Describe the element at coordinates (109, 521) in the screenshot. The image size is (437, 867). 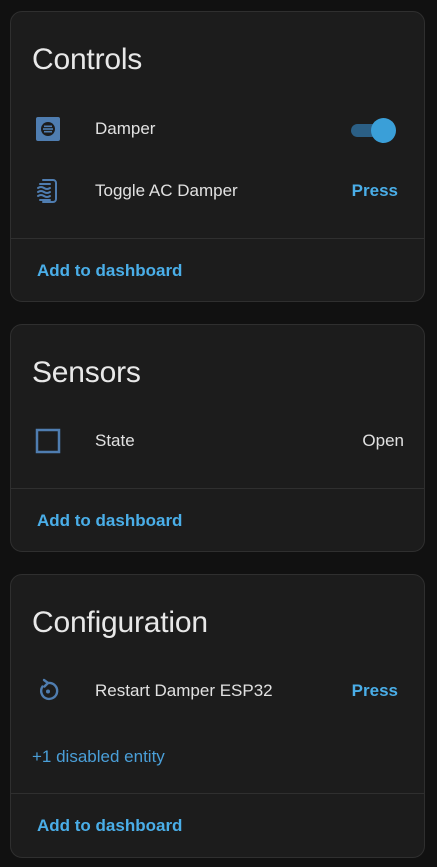
I see `sensors-add-to-dashboard-button: Add to dashboard` at that location.